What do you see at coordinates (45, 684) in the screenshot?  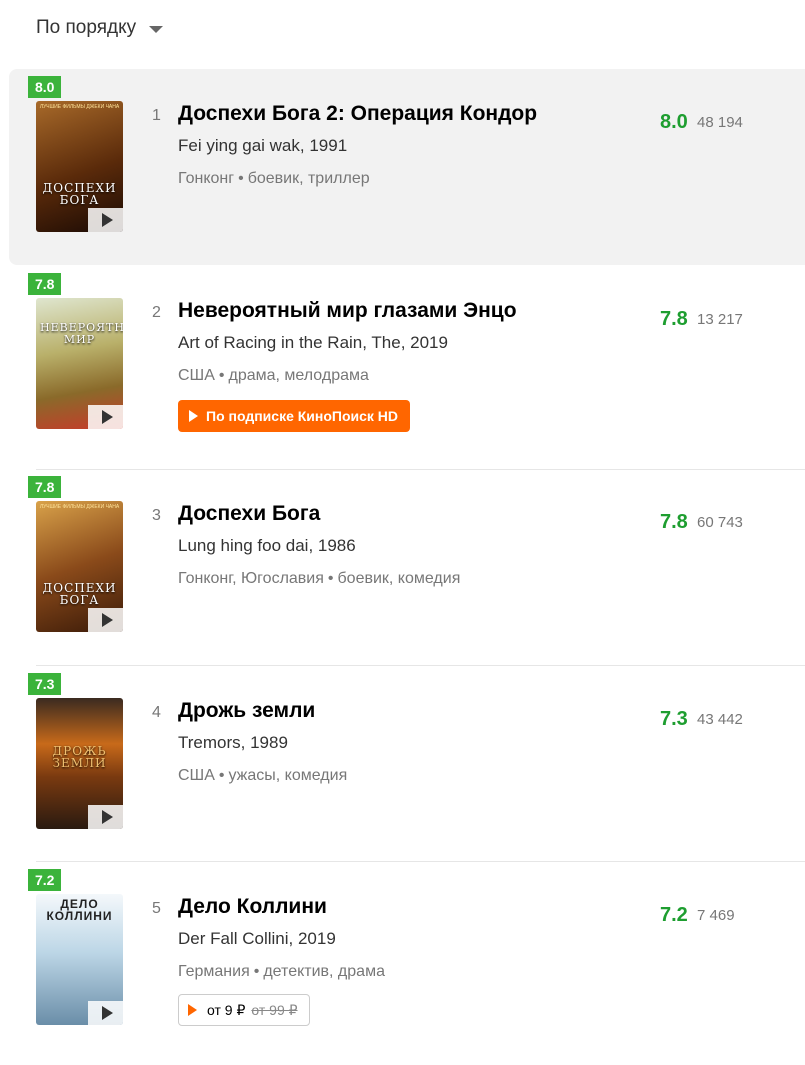 I see `rating-badge: 7.3` at bounding box center [45, 684].